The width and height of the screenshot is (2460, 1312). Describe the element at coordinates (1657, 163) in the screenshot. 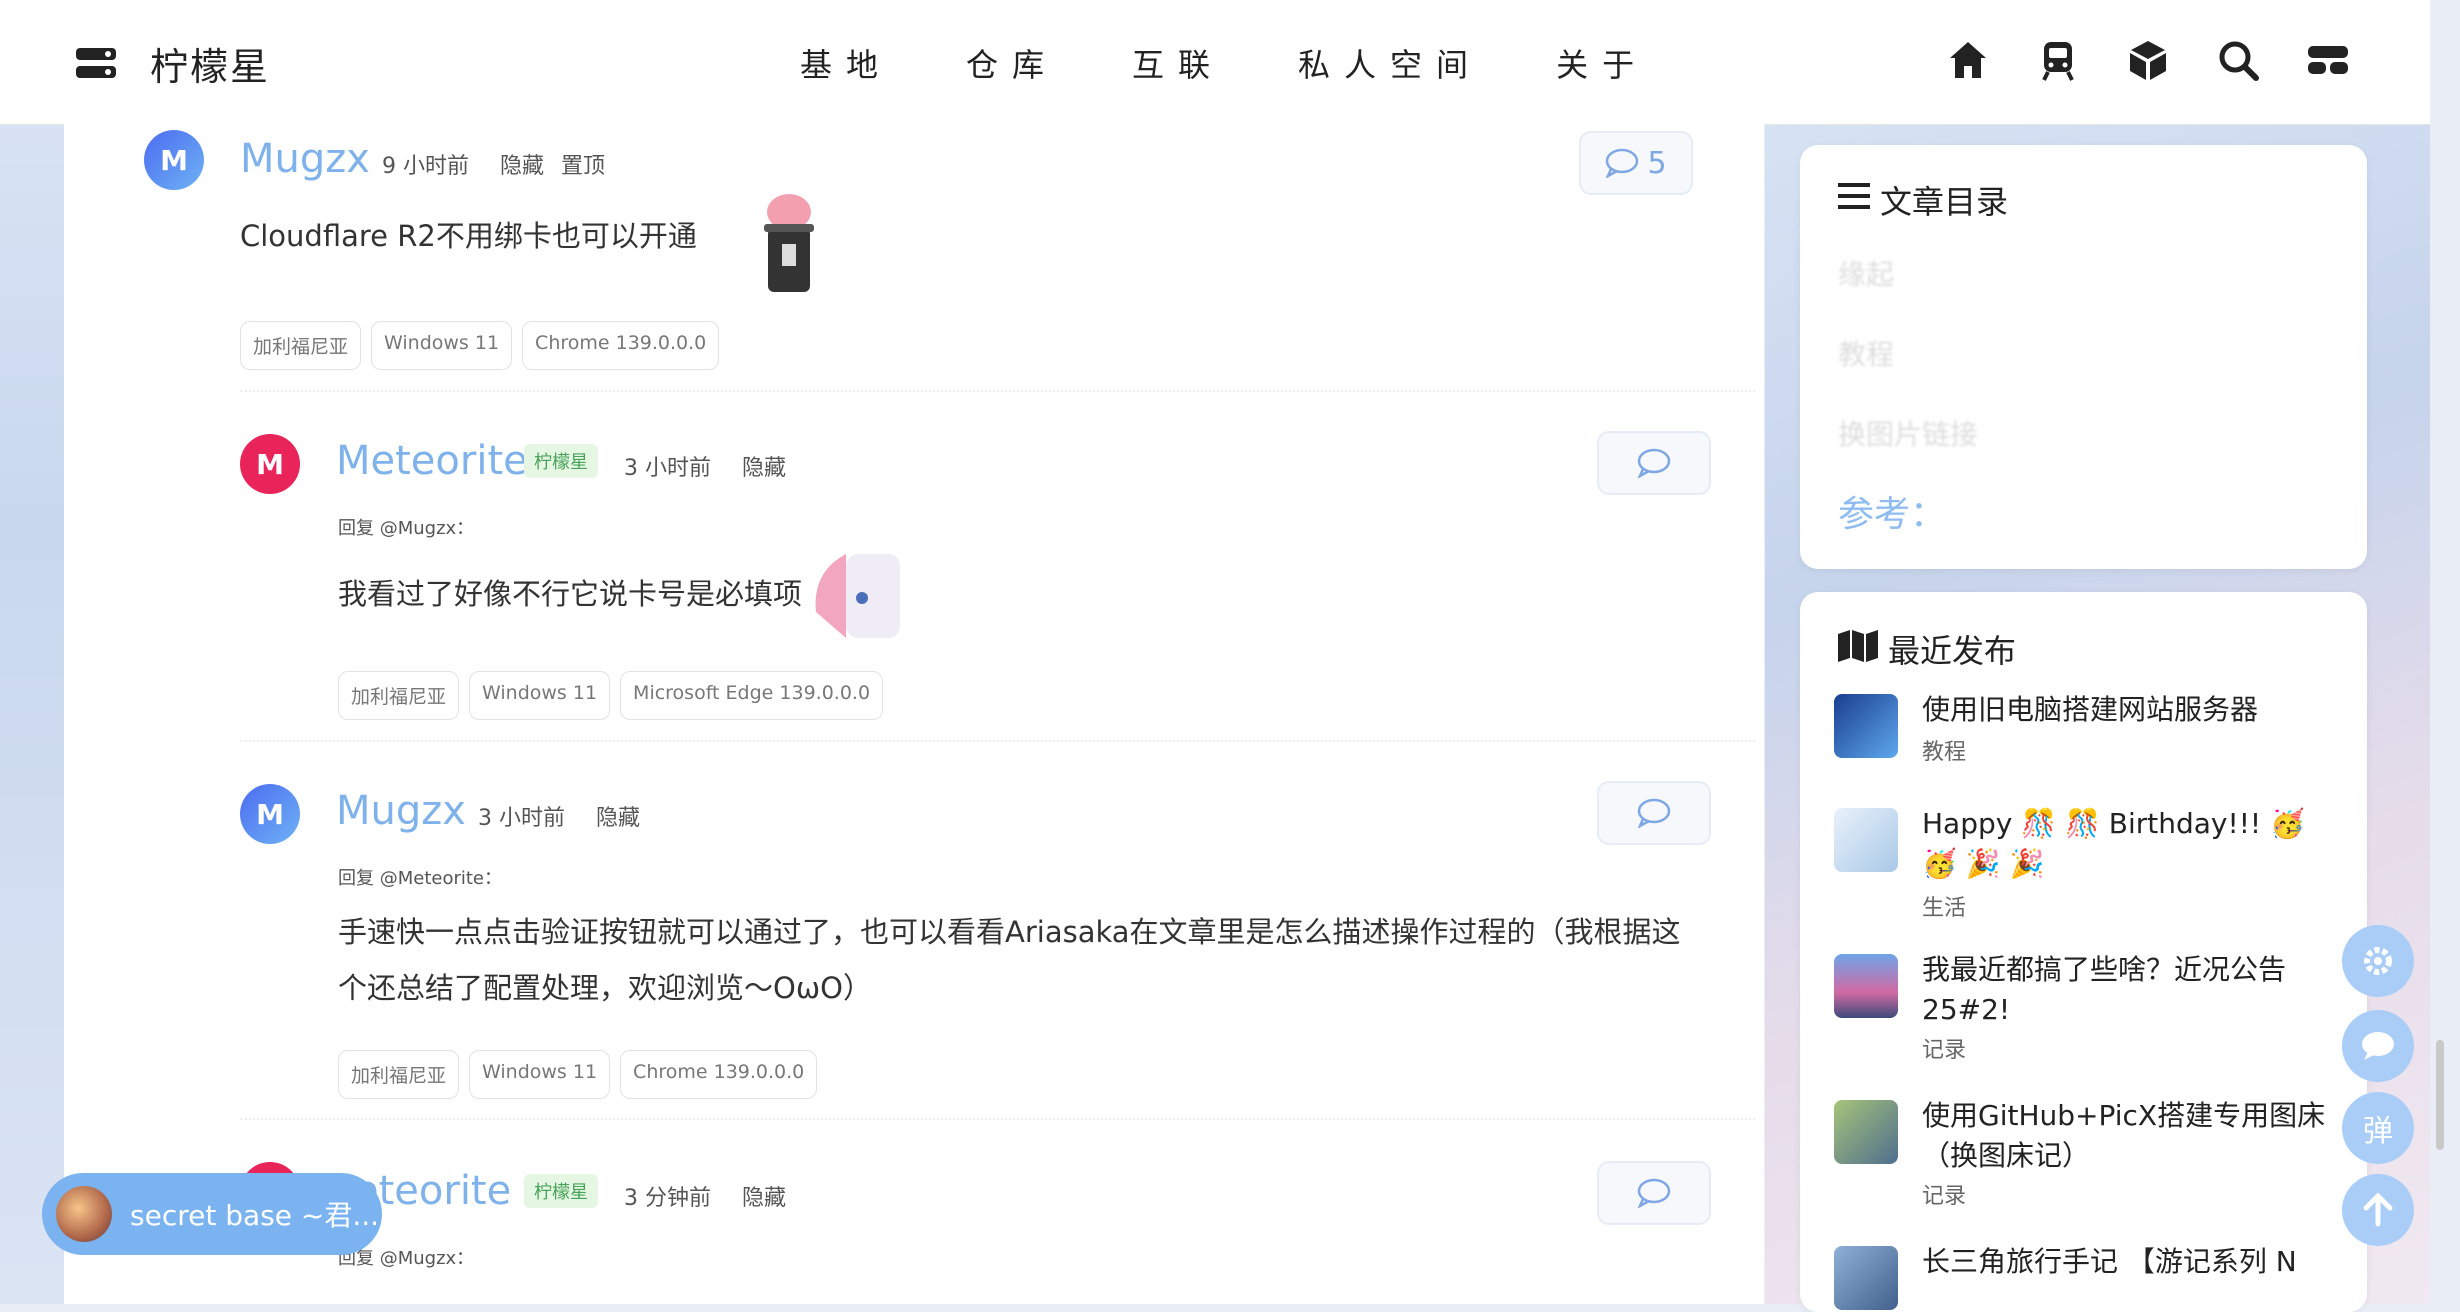

I see `reply-count: 5` at that location.